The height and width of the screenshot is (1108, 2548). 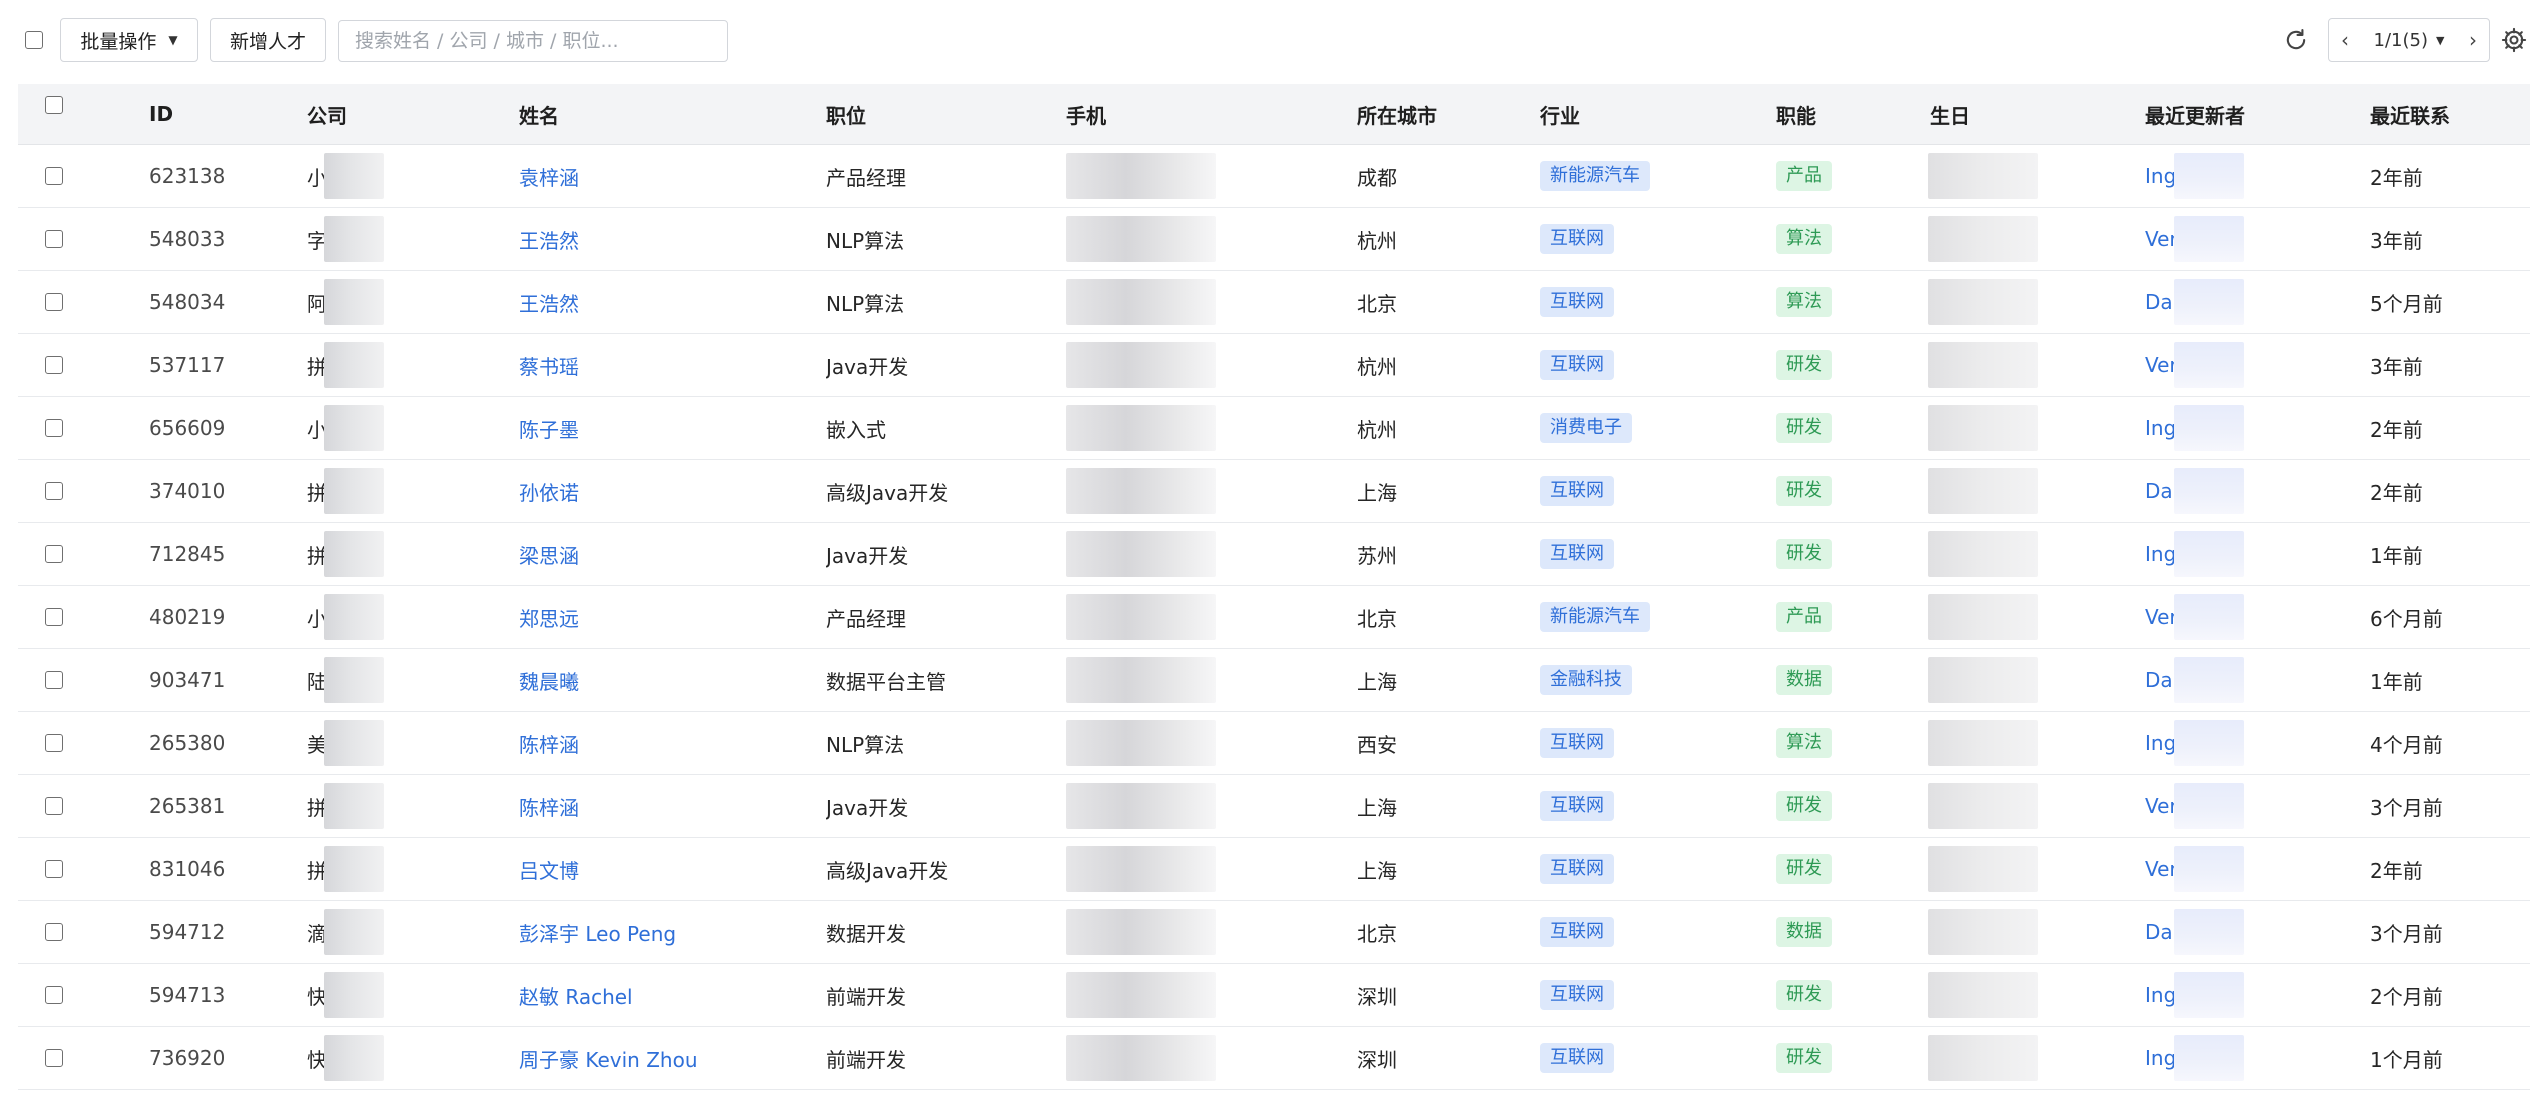 I want to click on header-industry: 行业, so click(x=1560, y=114).